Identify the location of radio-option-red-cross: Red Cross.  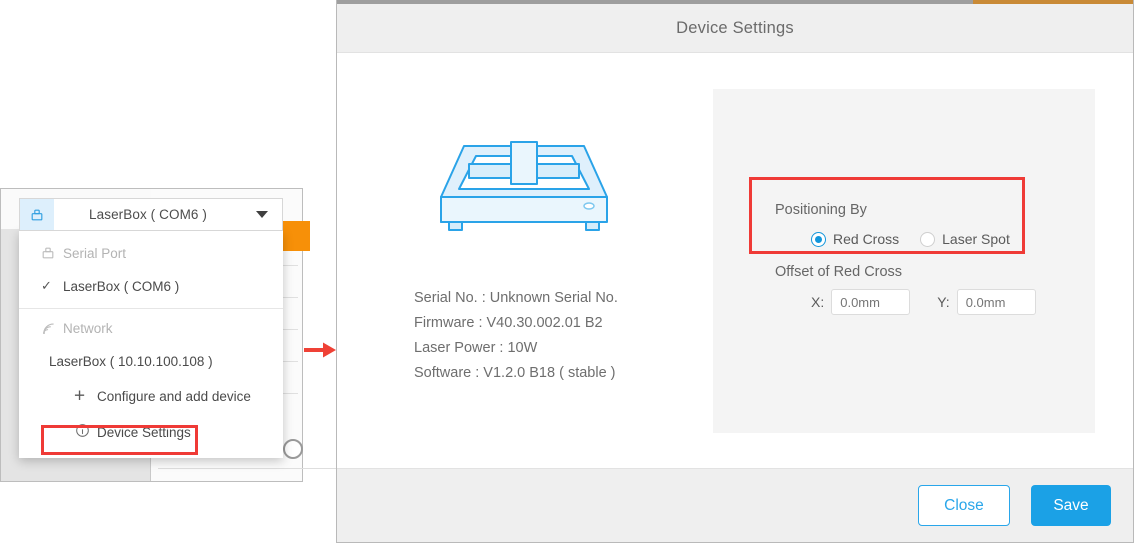
(855, 239).